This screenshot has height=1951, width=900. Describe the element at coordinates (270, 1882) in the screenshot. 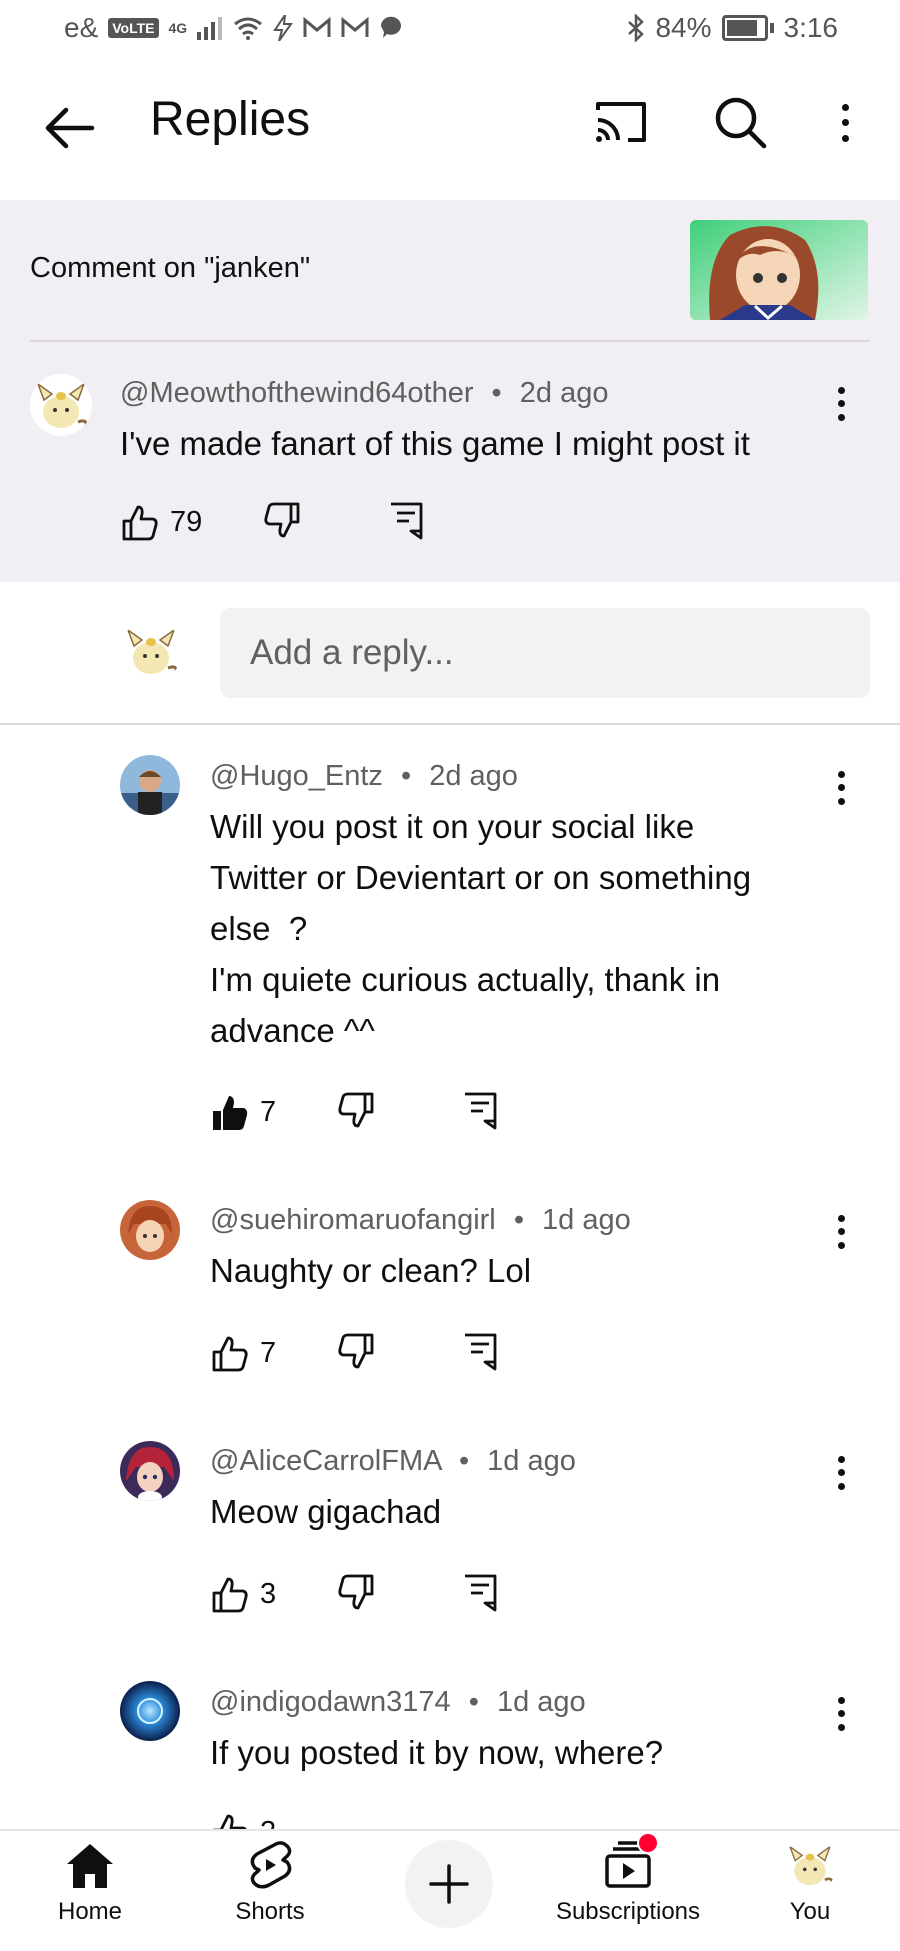

I see `nav-shorts: Shorts` at that location.